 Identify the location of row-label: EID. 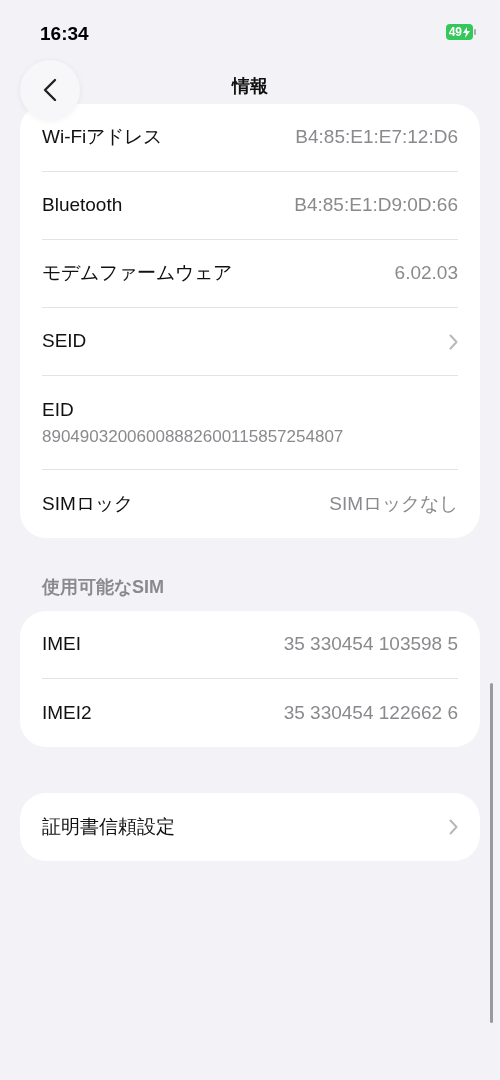
(58, 409).